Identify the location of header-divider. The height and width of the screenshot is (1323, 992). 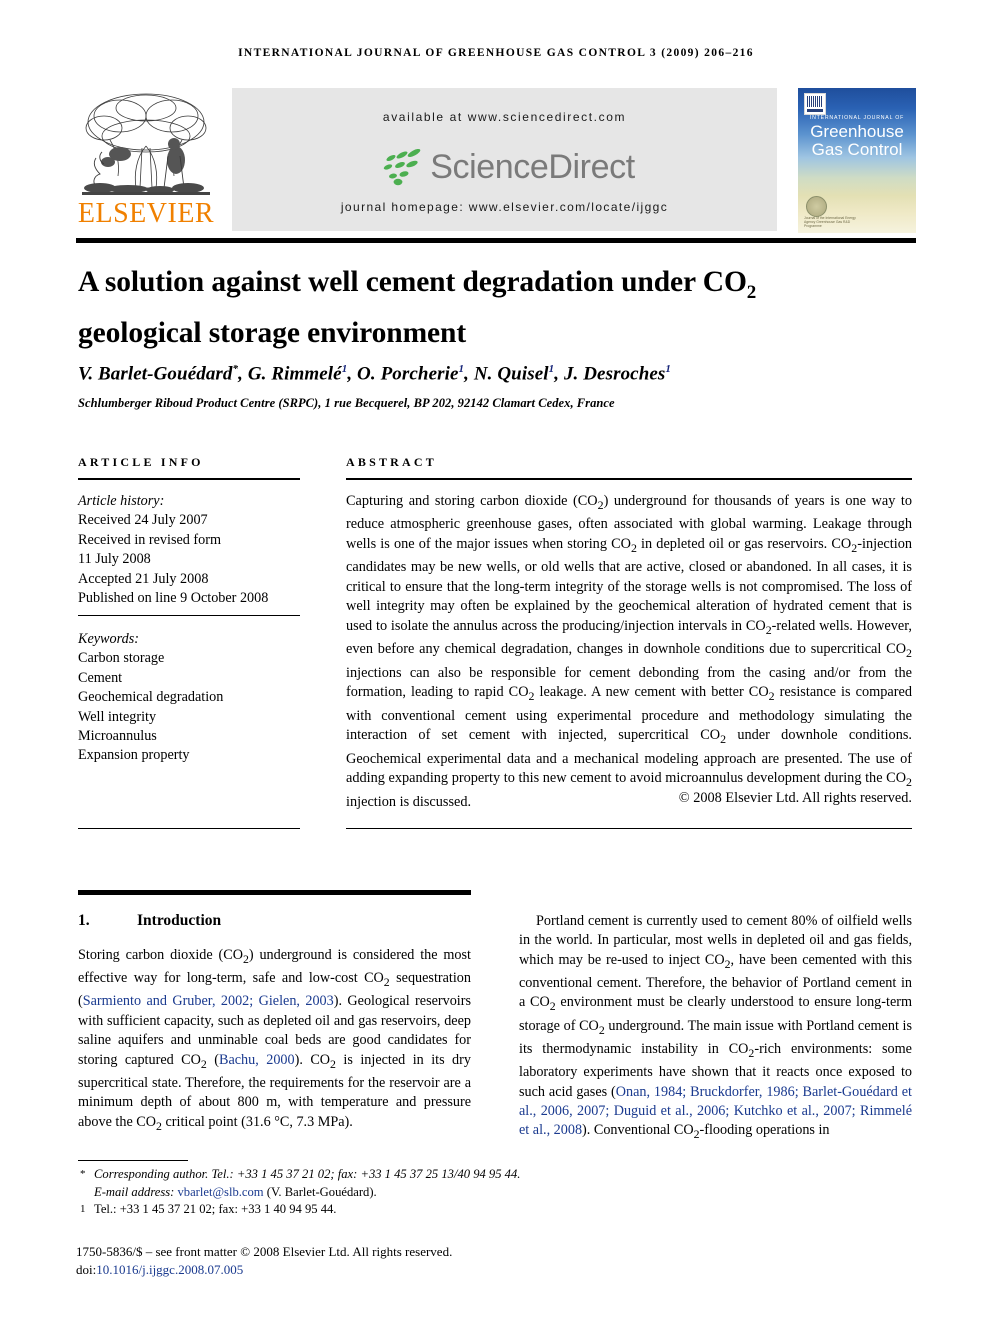
(496, 240).